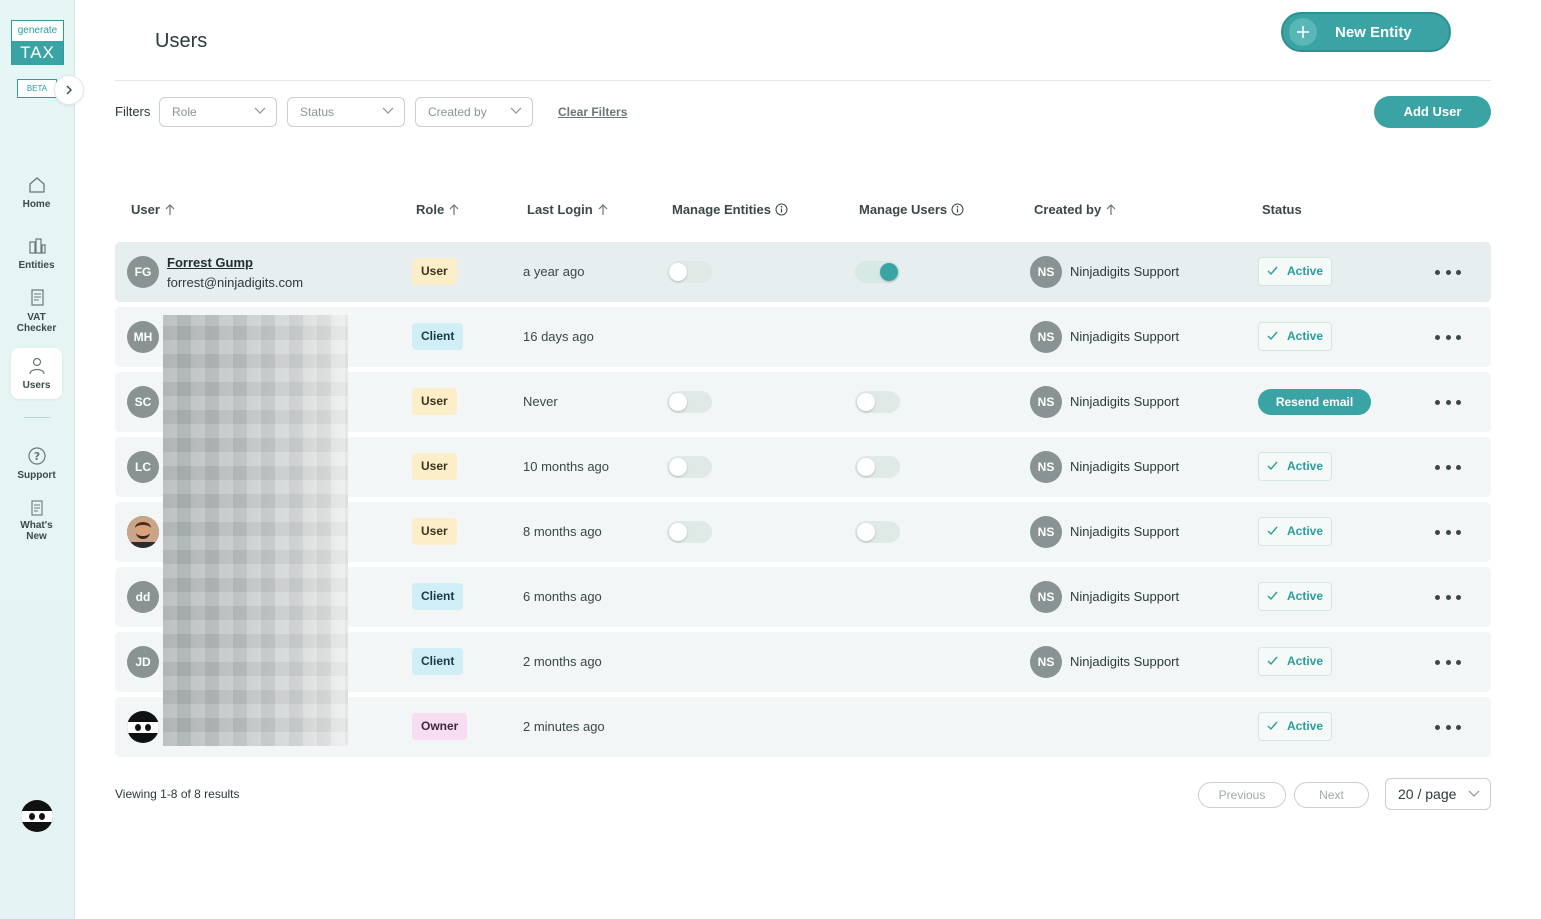 The height and width of the screenshot is (919, 1541). I want to click on brand-logo: generate TAX, so click(37, 42).